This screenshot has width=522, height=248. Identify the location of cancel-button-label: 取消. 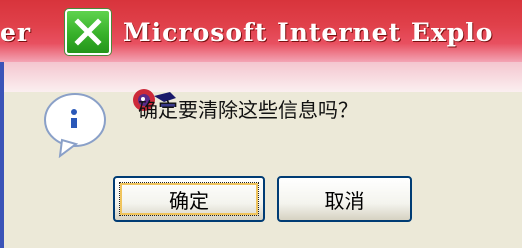
(344, 200).